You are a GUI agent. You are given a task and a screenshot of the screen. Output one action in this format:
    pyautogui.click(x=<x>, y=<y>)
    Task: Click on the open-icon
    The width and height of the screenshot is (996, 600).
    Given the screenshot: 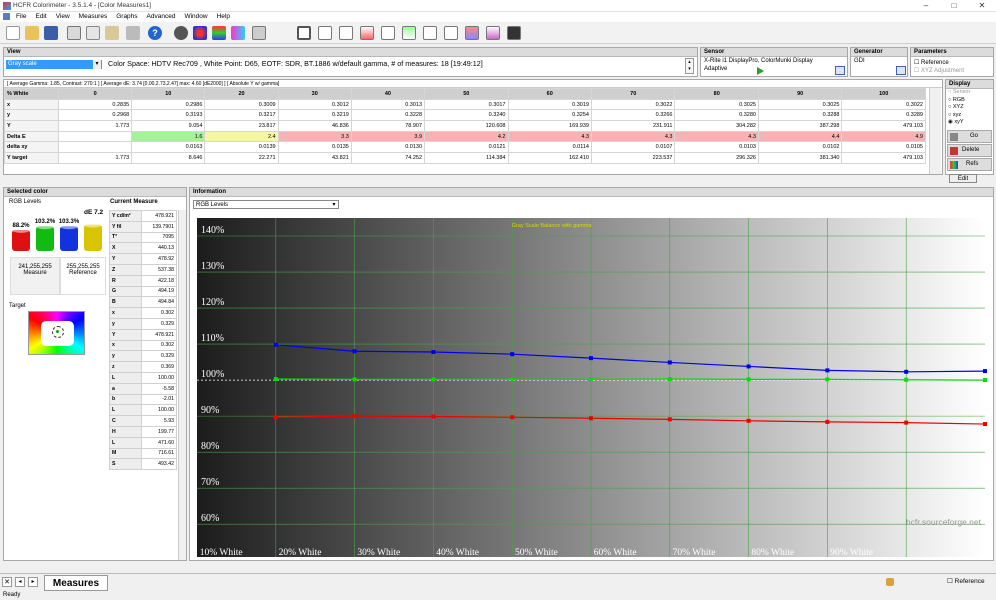 What is the action you would take?
    pyautogui.click(x=32, y=33)
    